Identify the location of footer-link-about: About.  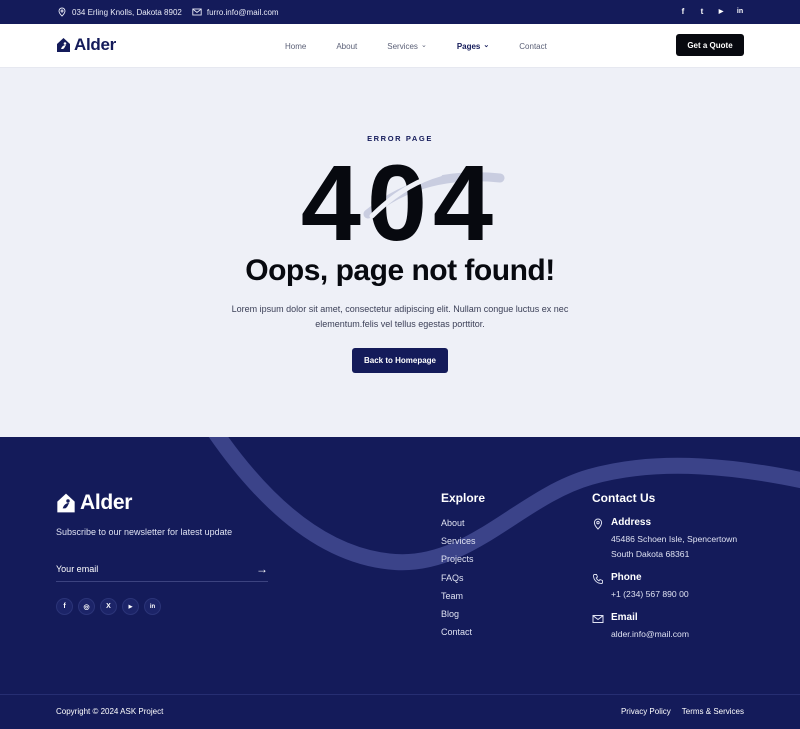
(458, 527).